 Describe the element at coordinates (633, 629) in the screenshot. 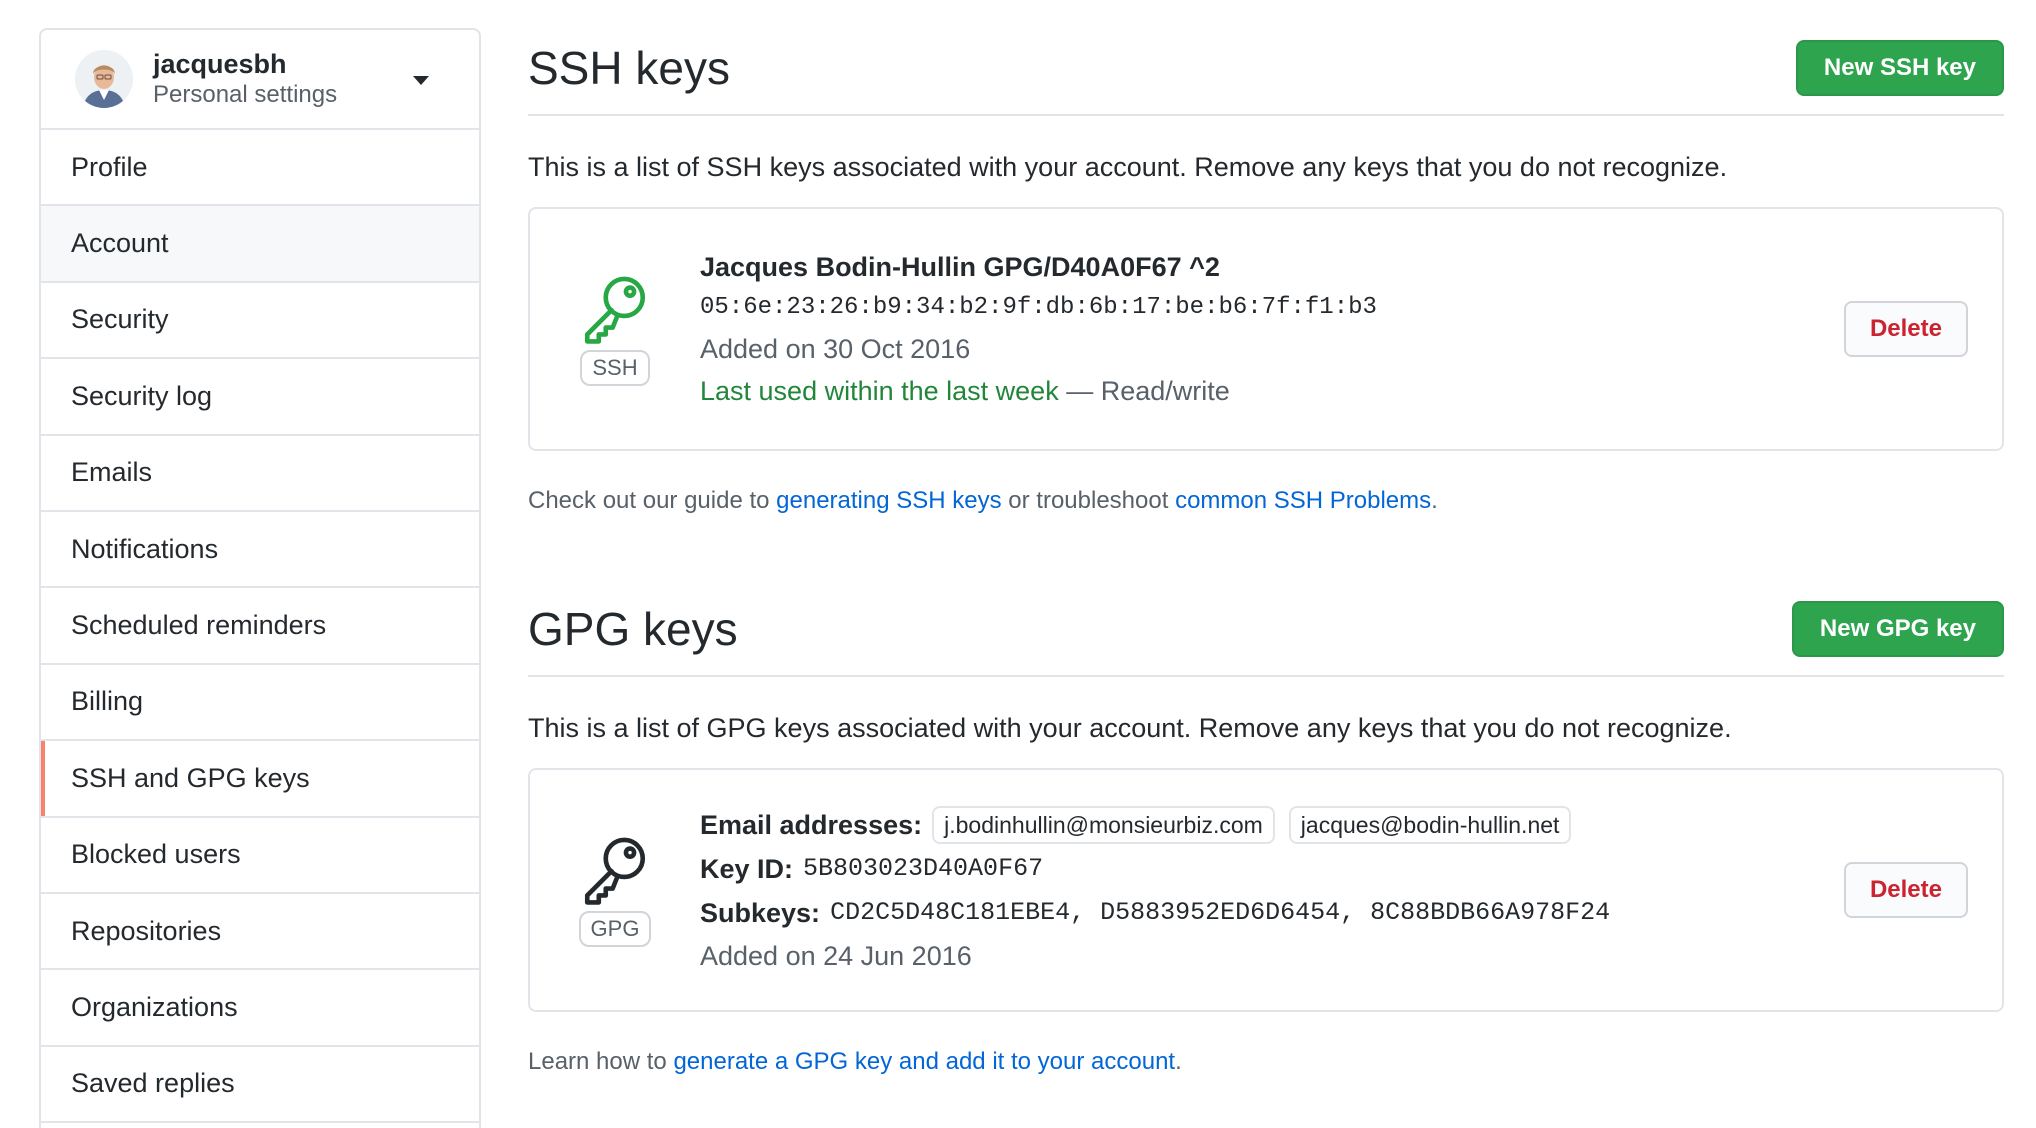

I see `gpg-section-title: GPG keys` at that location.